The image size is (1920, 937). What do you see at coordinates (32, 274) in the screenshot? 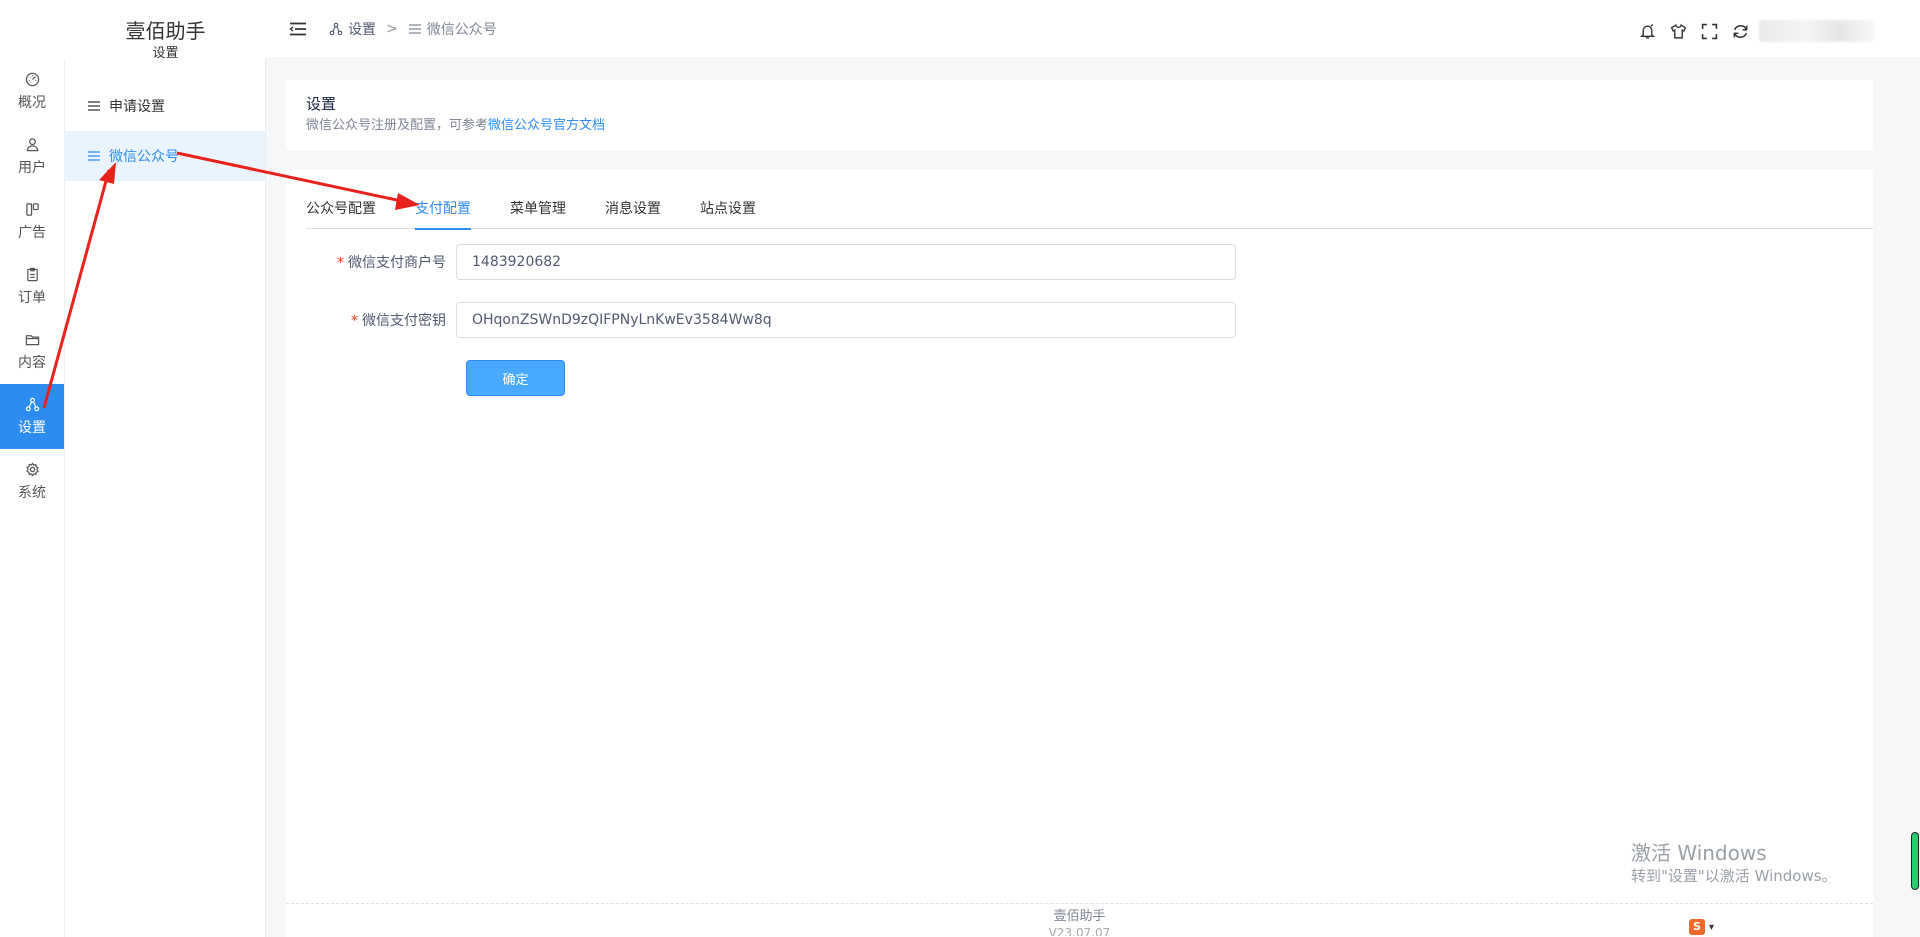
I see `clipboard-icon` at bounding box center [32, 274].